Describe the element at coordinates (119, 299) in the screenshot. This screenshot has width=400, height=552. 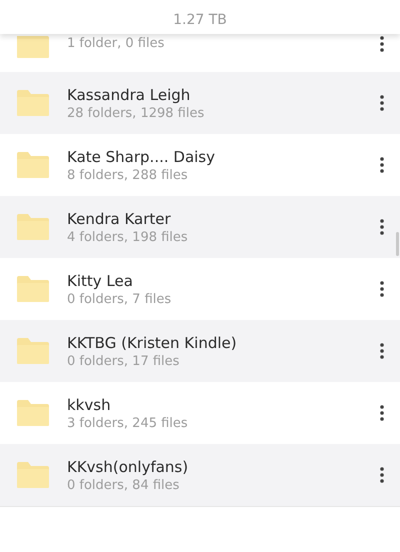
I see `folder-info: 0 folders, 7 files` at that location.